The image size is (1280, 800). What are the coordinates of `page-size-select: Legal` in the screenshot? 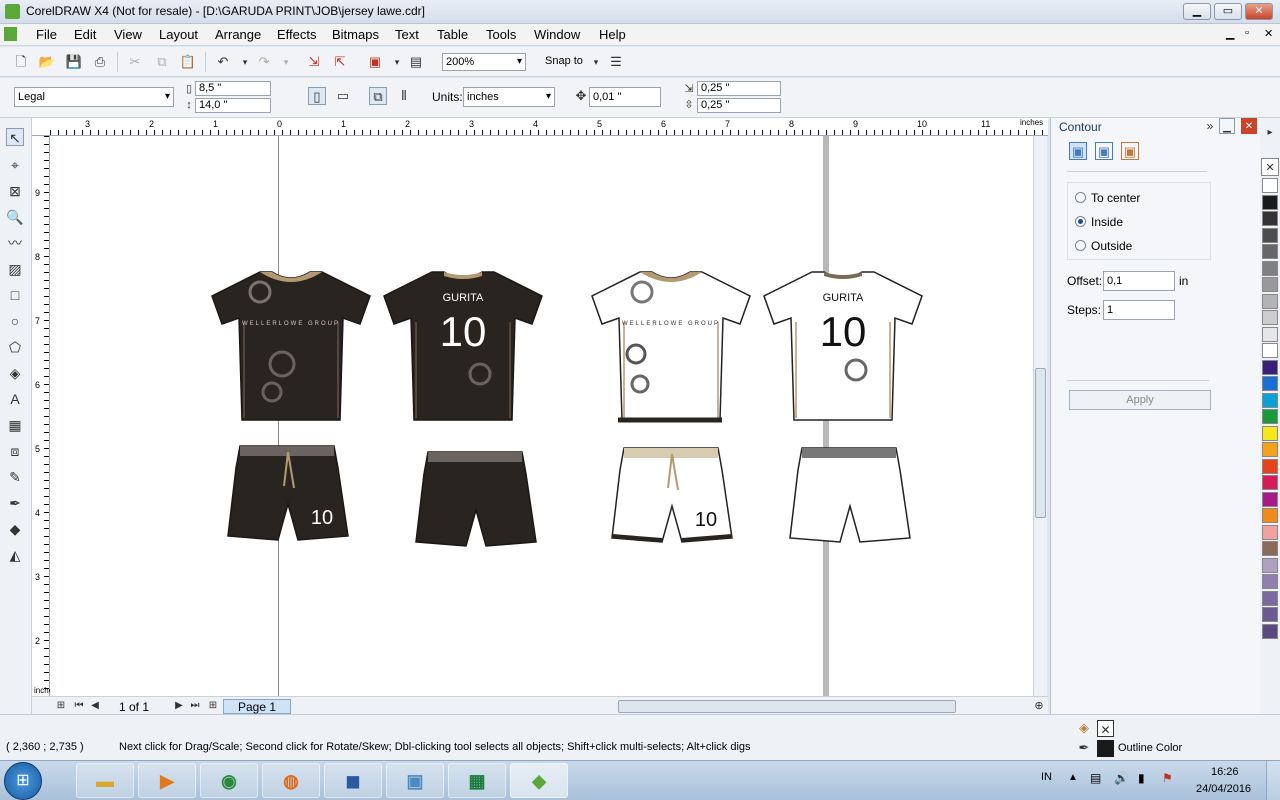 It's located at (94, 97).